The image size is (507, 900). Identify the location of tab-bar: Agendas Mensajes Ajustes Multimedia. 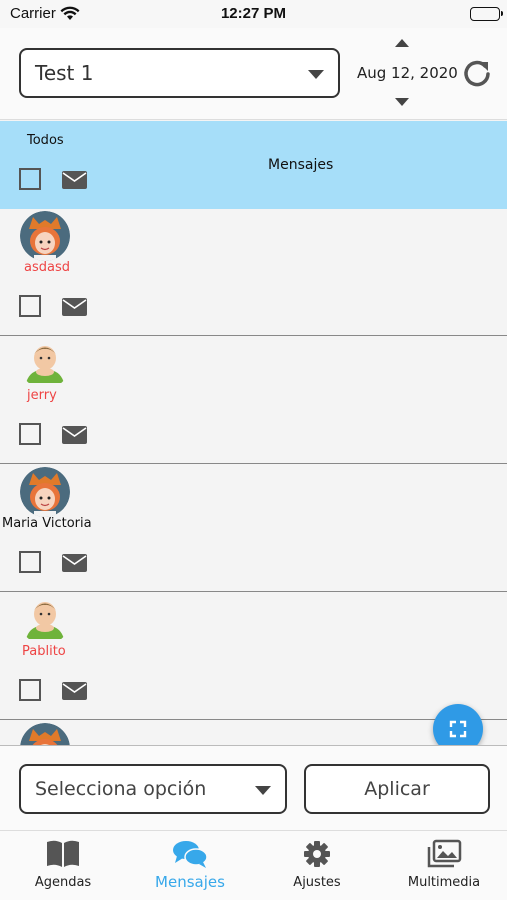
(253, 865).